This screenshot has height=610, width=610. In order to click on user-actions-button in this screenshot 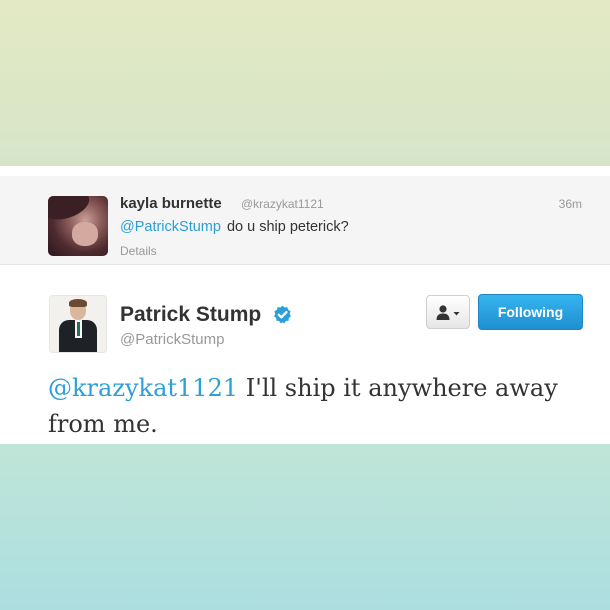, I will do `click(448, 312)`.